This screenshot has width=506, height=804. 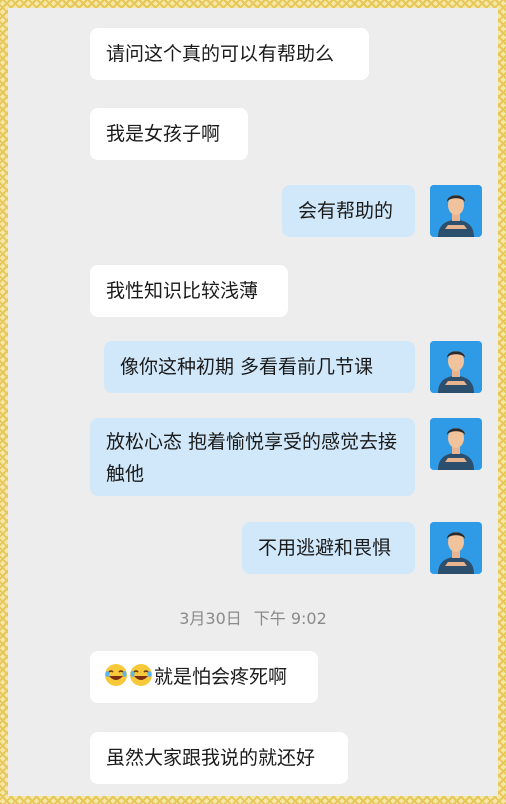 I want to click on message-bubble-incoming: 虽然大家跟我说的就还好, so click(x=219, y=758).